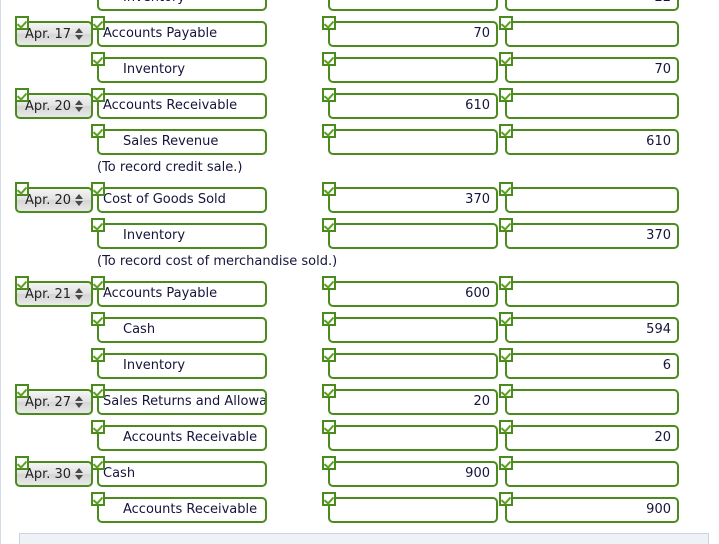 This screenshot has height=544, width=719. What do you see at coordinates (413, 402) in the screenshot?
I see `debit-input: 20` at bounding box center [413, 402].